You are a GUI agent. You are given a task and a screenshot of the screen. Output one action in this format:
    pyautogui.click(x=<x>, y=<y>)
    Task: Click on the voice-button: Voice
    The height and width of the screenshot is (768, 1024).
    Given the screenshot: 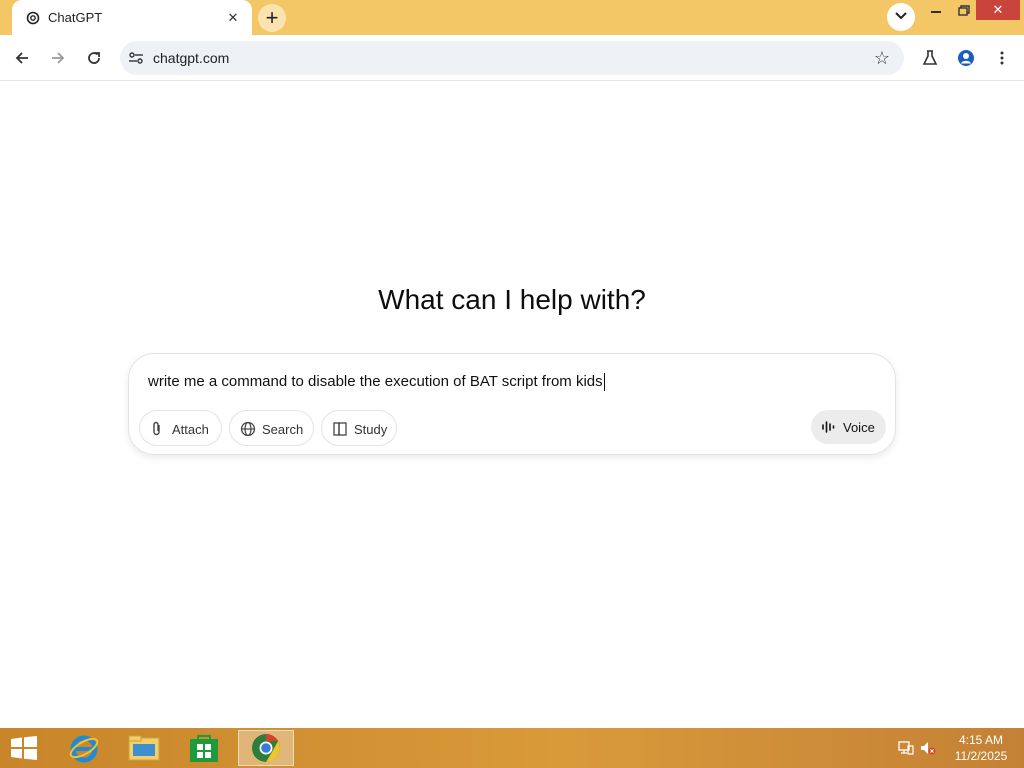 What is the action you would take?
    pyautogui.click(x=848, y=427)
    